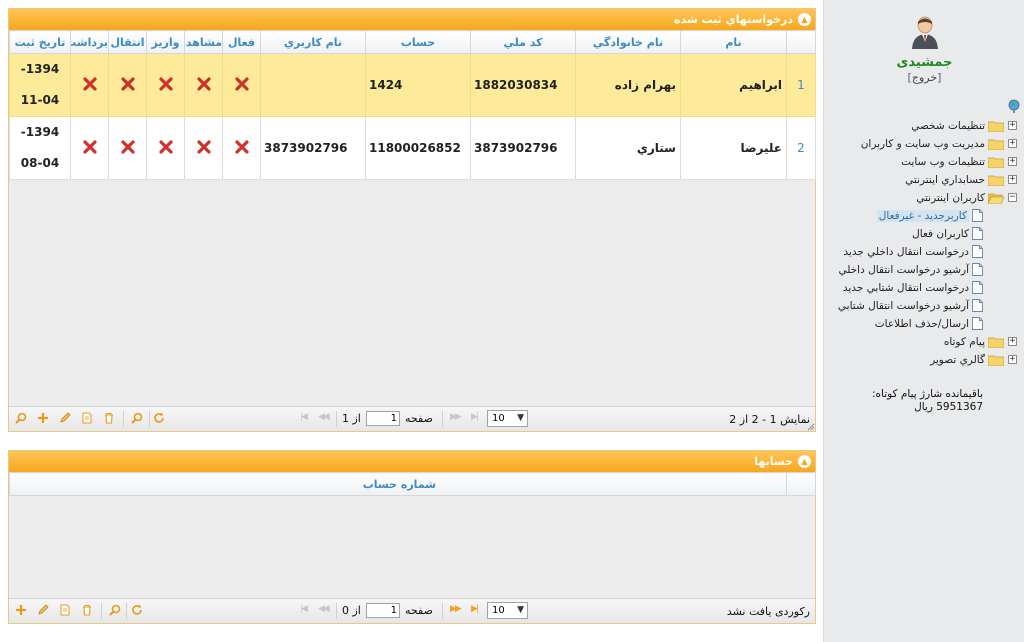  Describe the element at coordinates (957, 359) in the screenshot. I see `tree-item-label: گالري تصوير` at that location.